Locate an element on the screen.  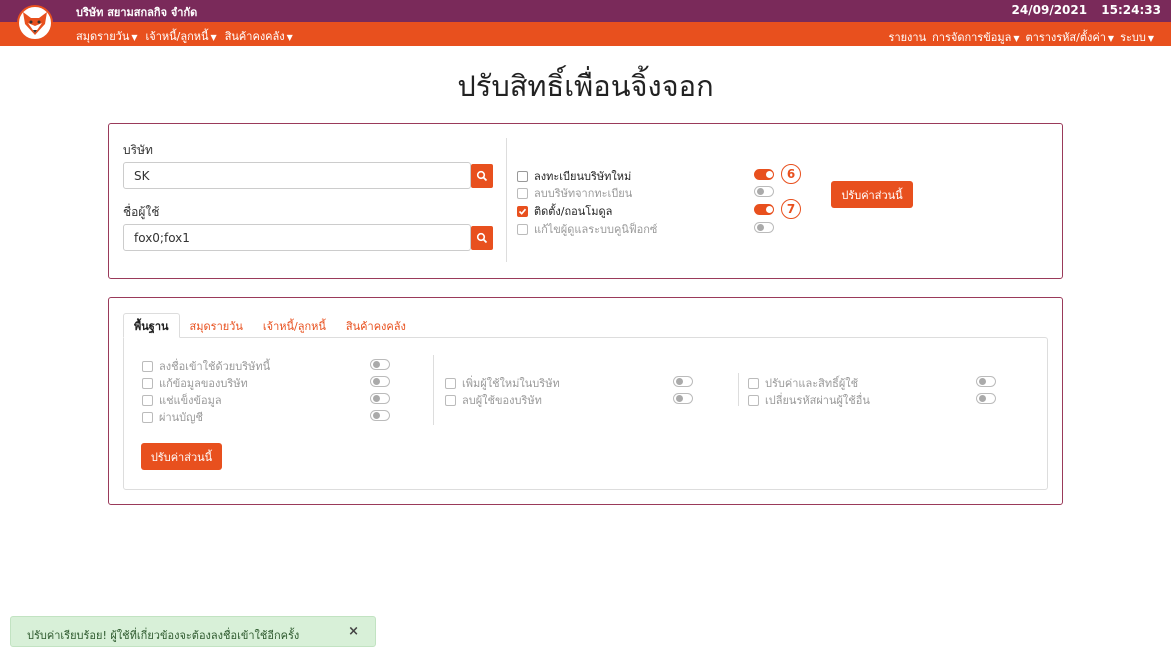
tab-3: สินค้าคงคลัง is located at coordinates (376, 325).